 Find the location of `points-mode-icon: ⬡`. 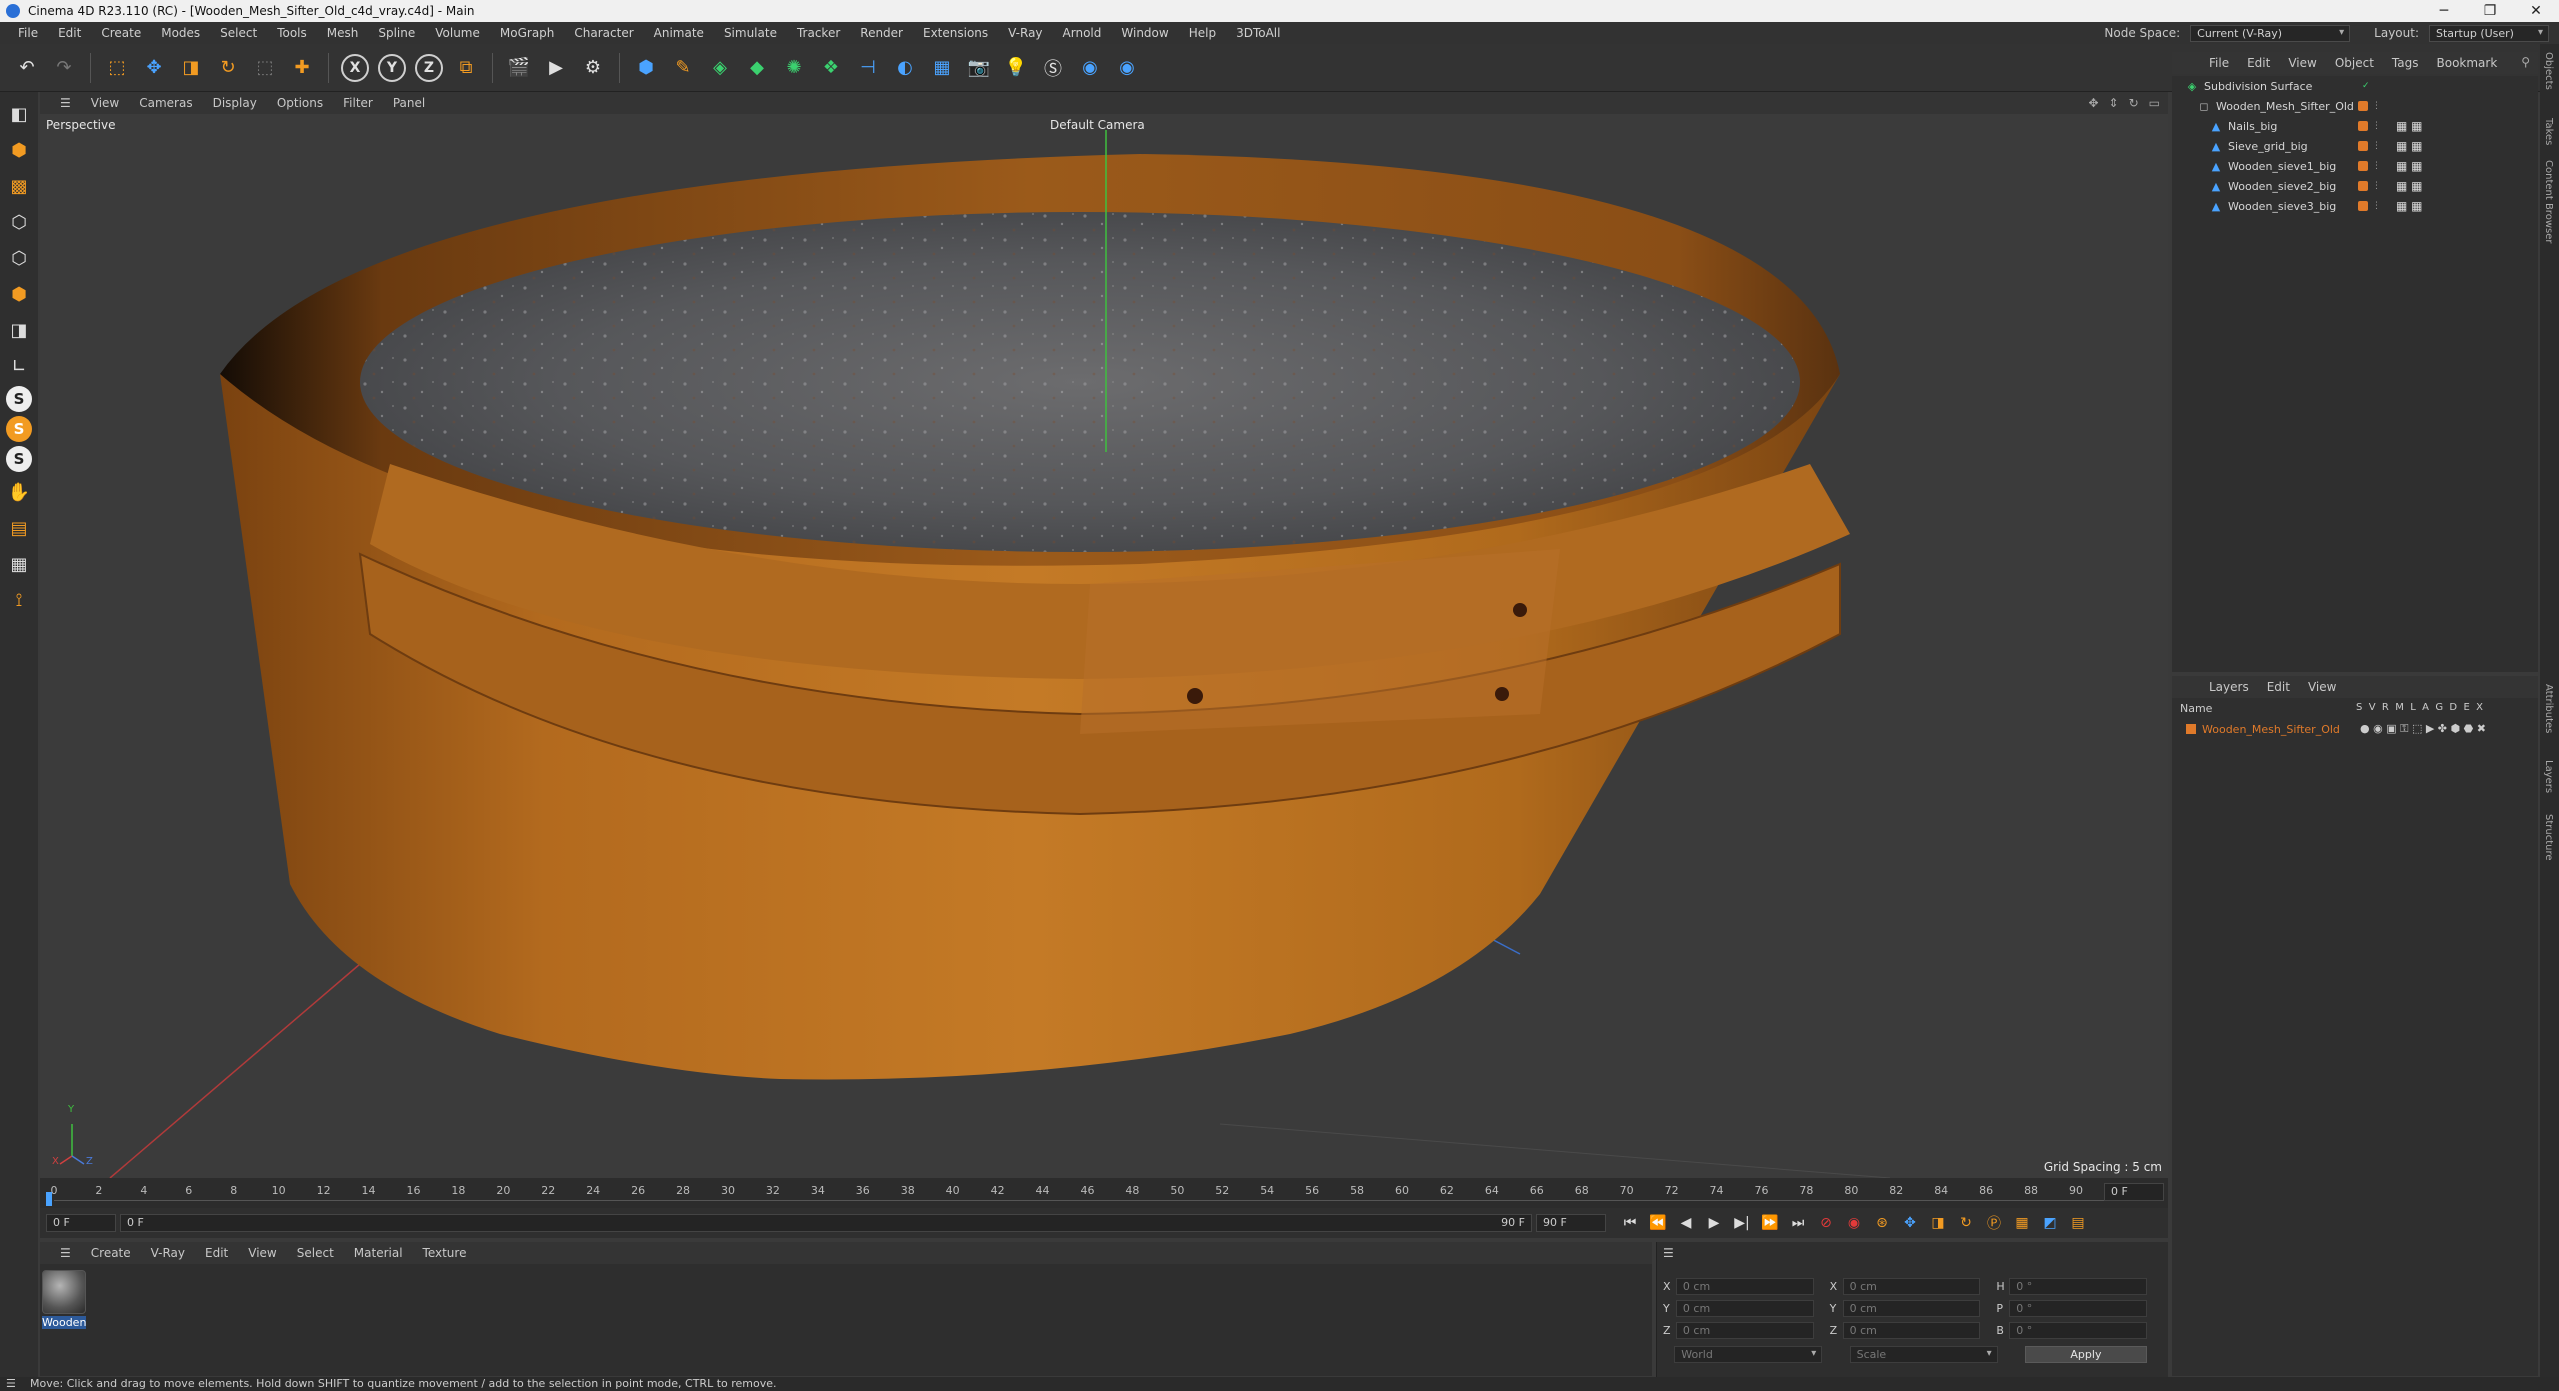

points-mode-icon: ⬡ is located at coordinates (19, 222).